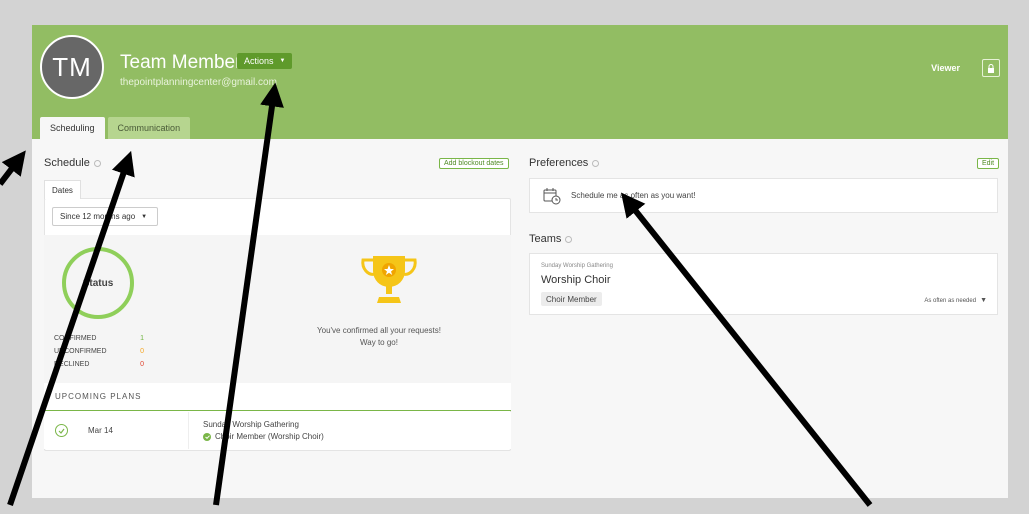 This screenshot has height=514, width=1029. I want to click on confirmation-line-2: Way to go!, so click(379, 342).